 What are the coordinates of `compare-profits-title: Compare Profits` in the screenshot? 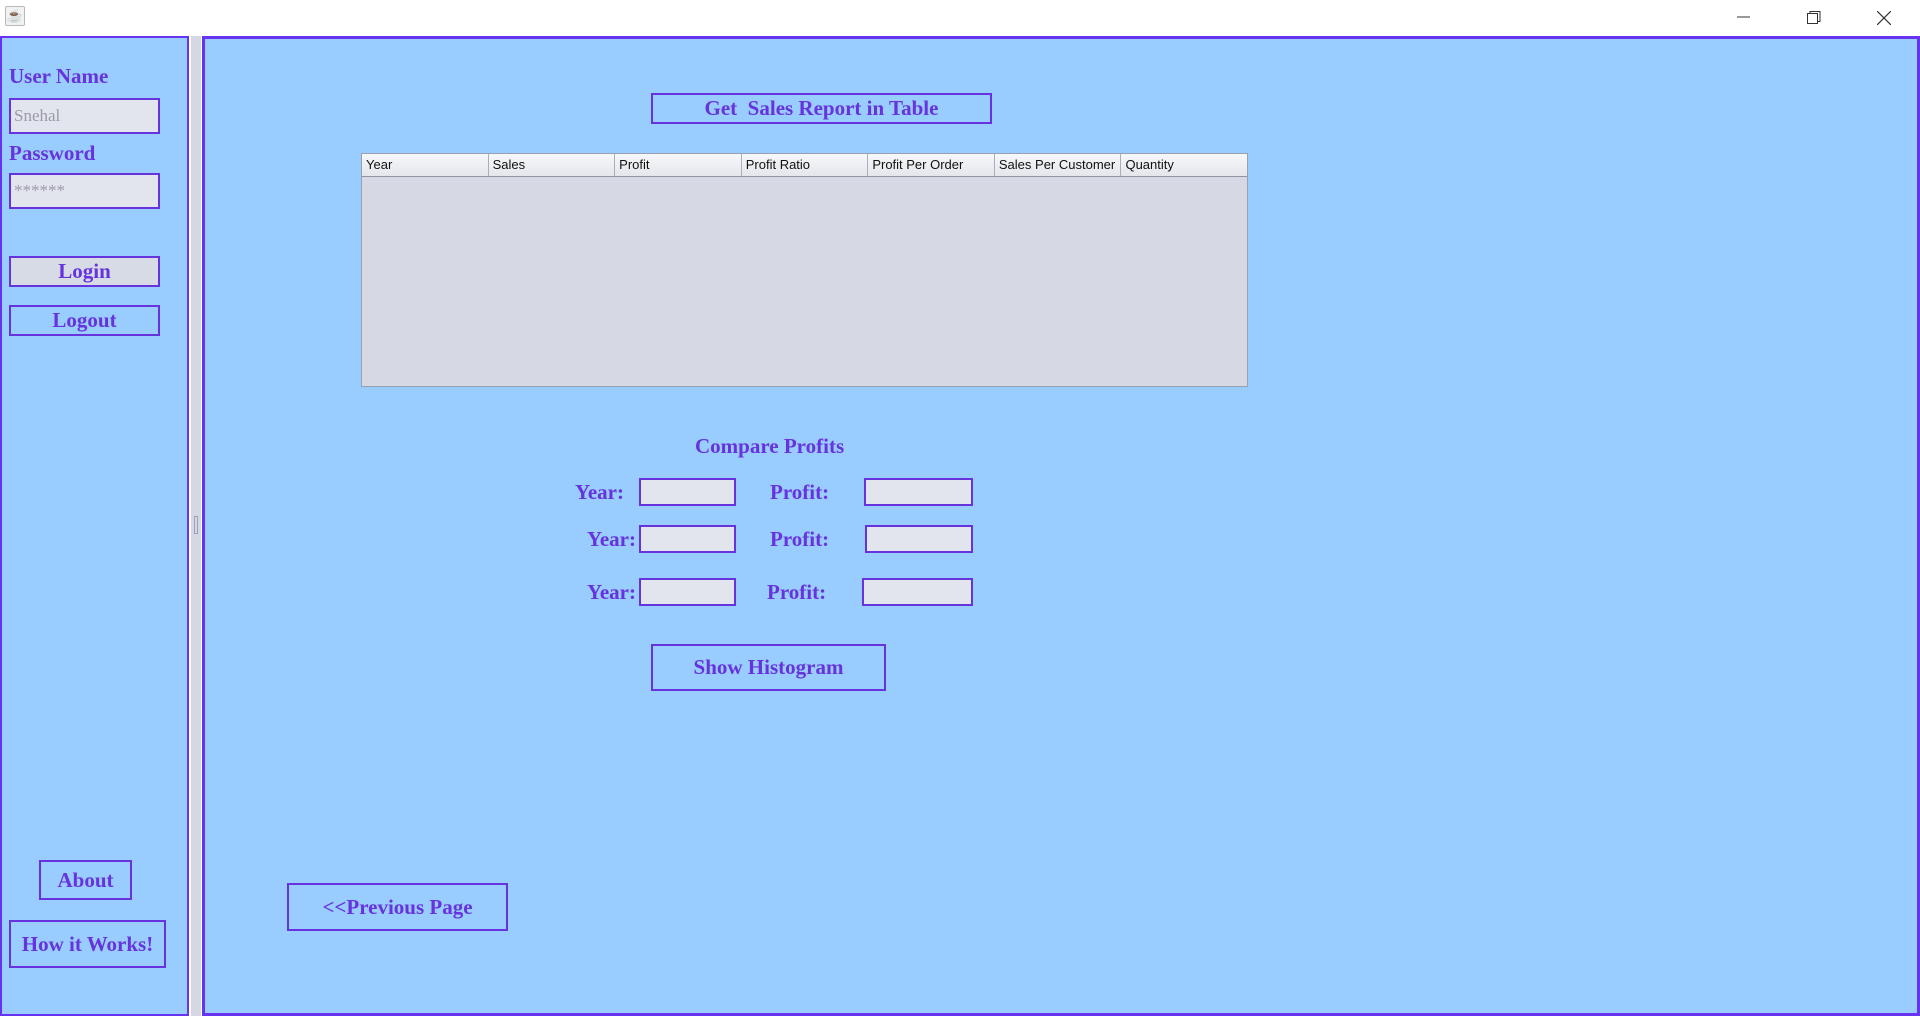 It's located at (770, 446).